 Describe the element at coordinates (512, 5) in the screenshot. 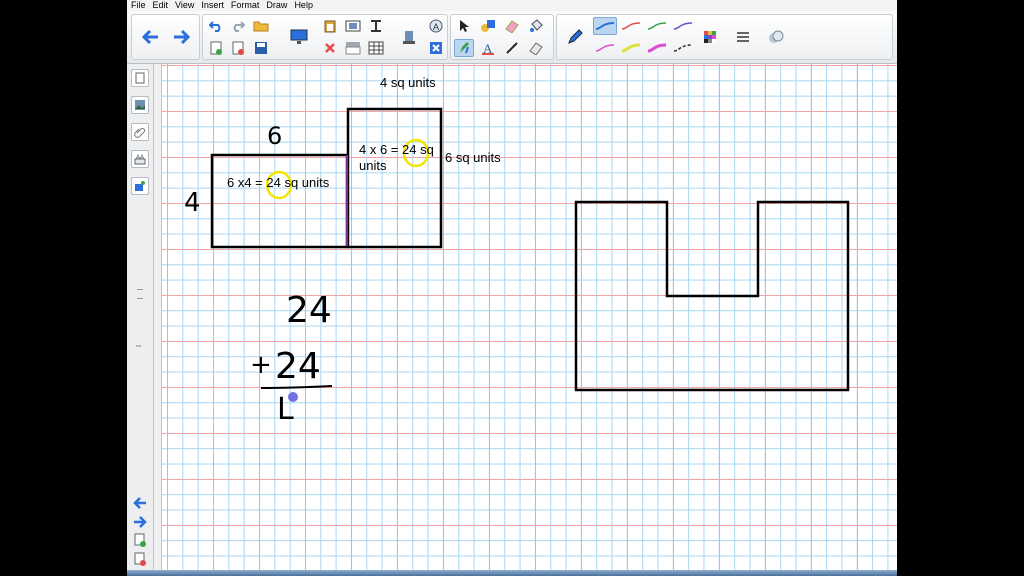

I see `menu-bar: File Edit View Insert Format Draw Help` at that location.